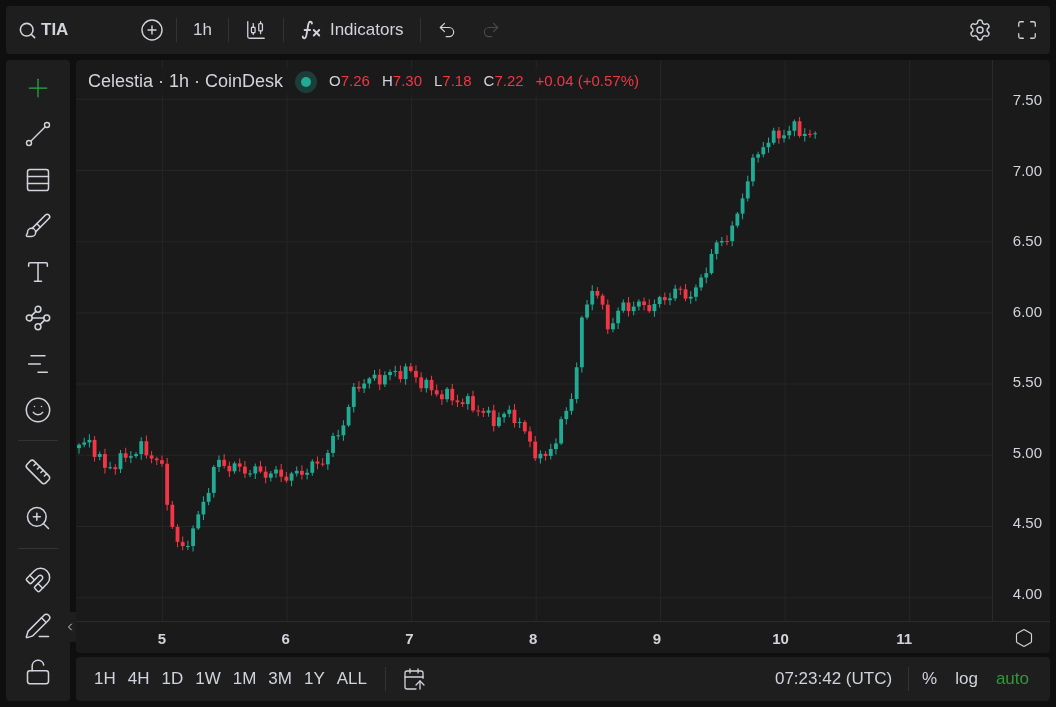  I want to click on range-button: ALL, so click(351, 679).